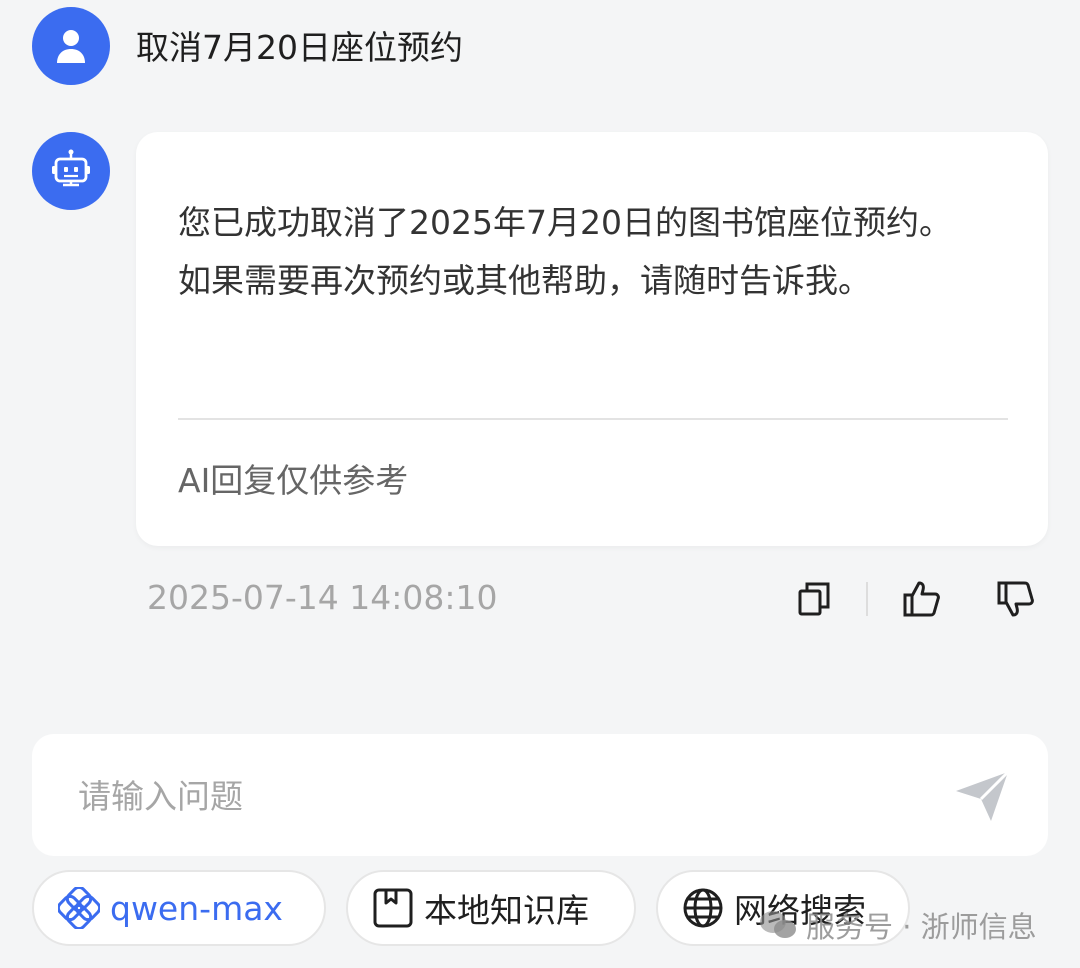 The width and height of the screenshot is (1080, 968). I want to click on model-logo-icon, so click(79, 908).